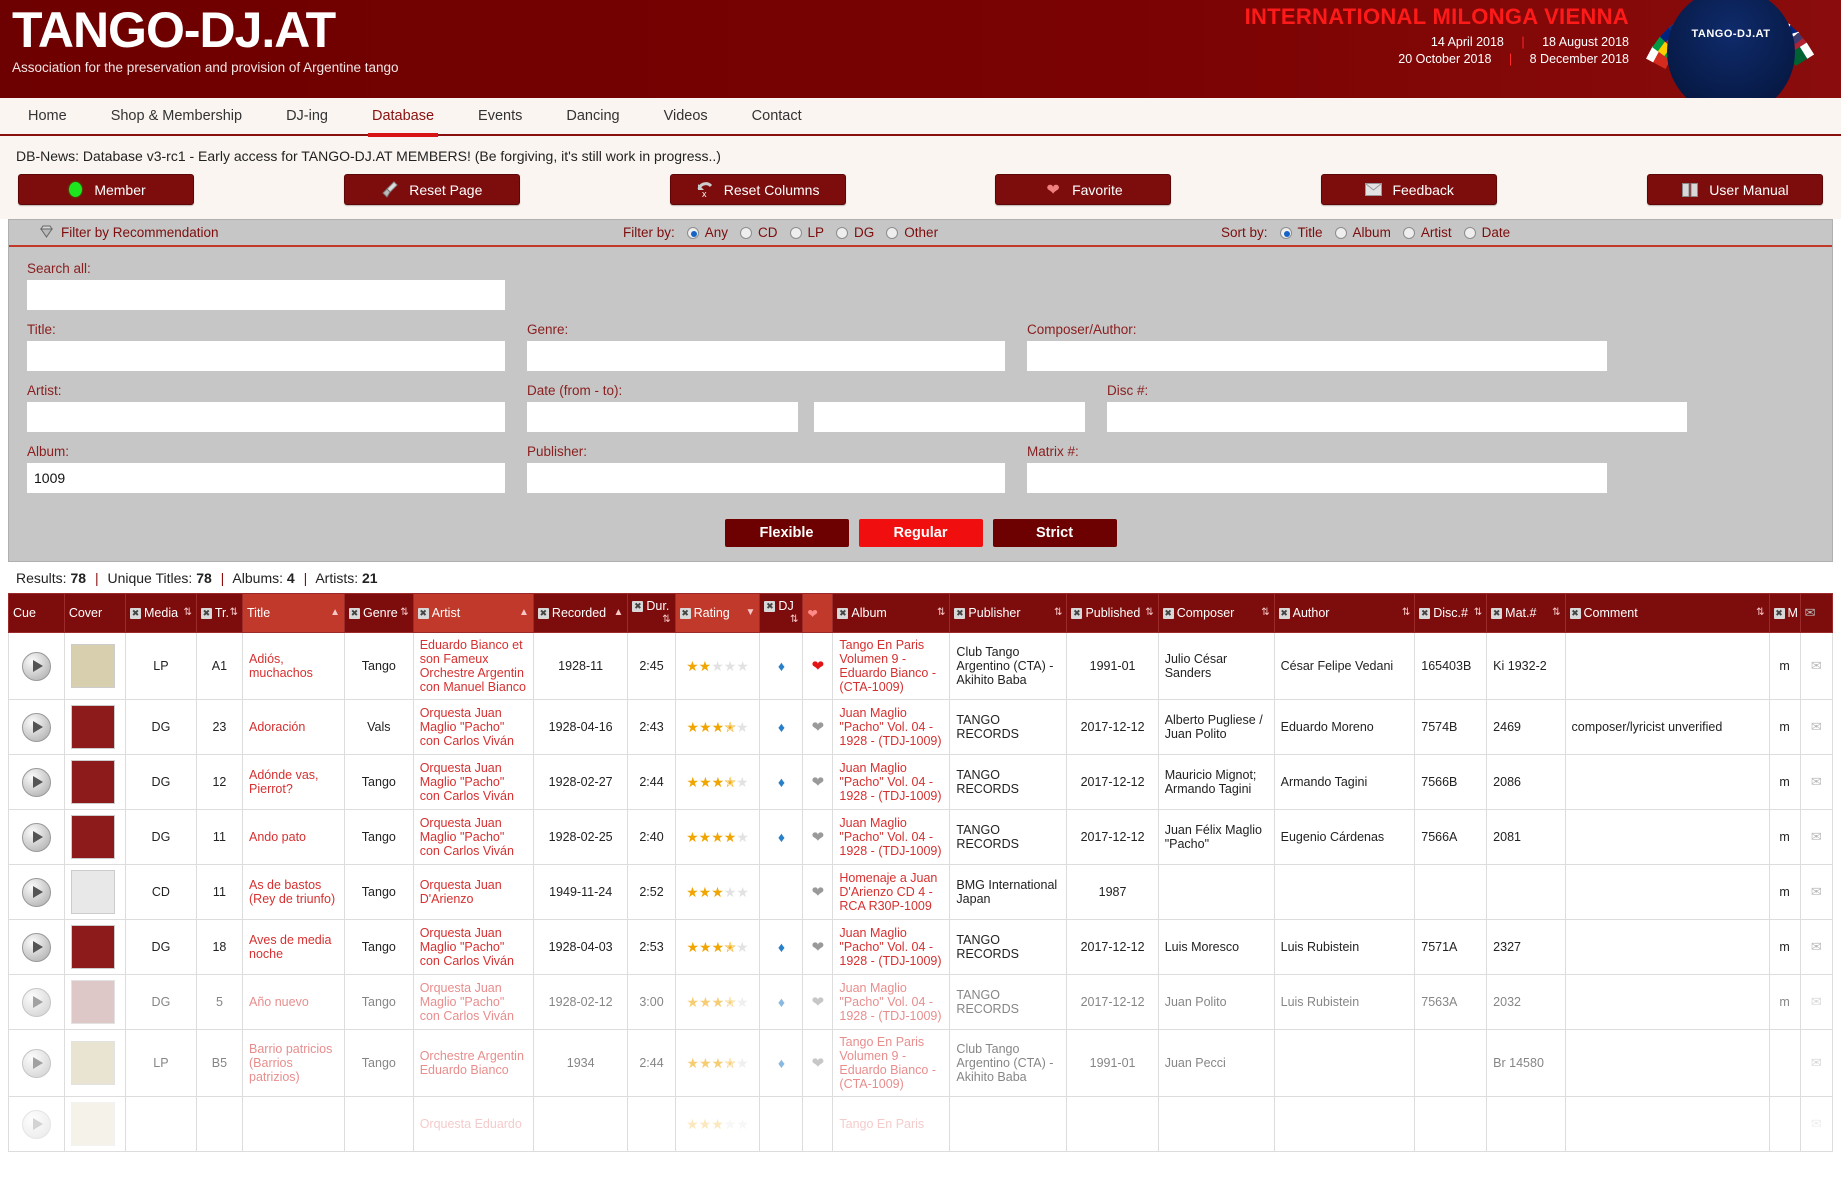 The width and height of the screenshot is (1841, 1177). Describe the element at coordinates (1216, 613) in the screenshot. I see `col-composer: ✖ Composer ⇅` at that location.